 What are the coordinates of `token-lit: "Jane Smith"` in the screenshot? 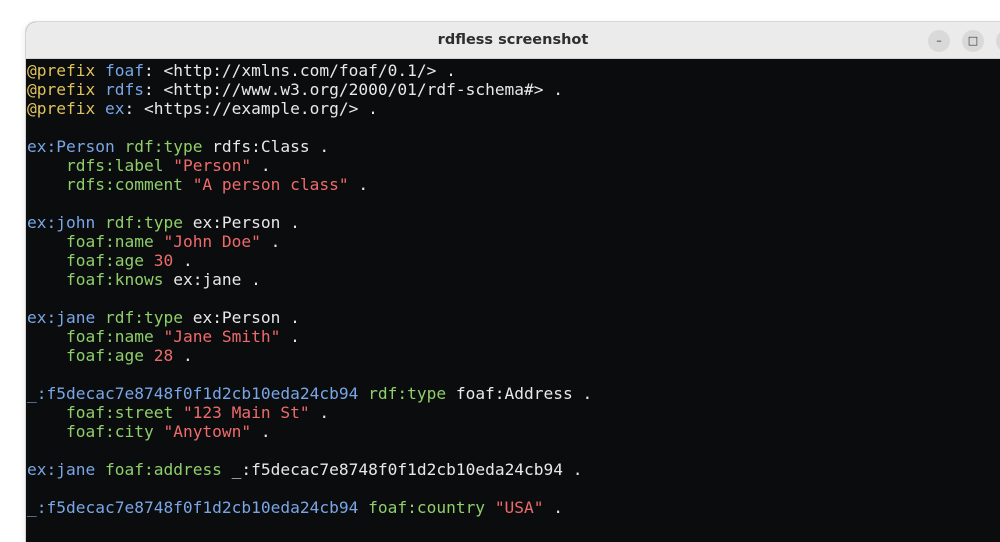 It's located at (222, 336).